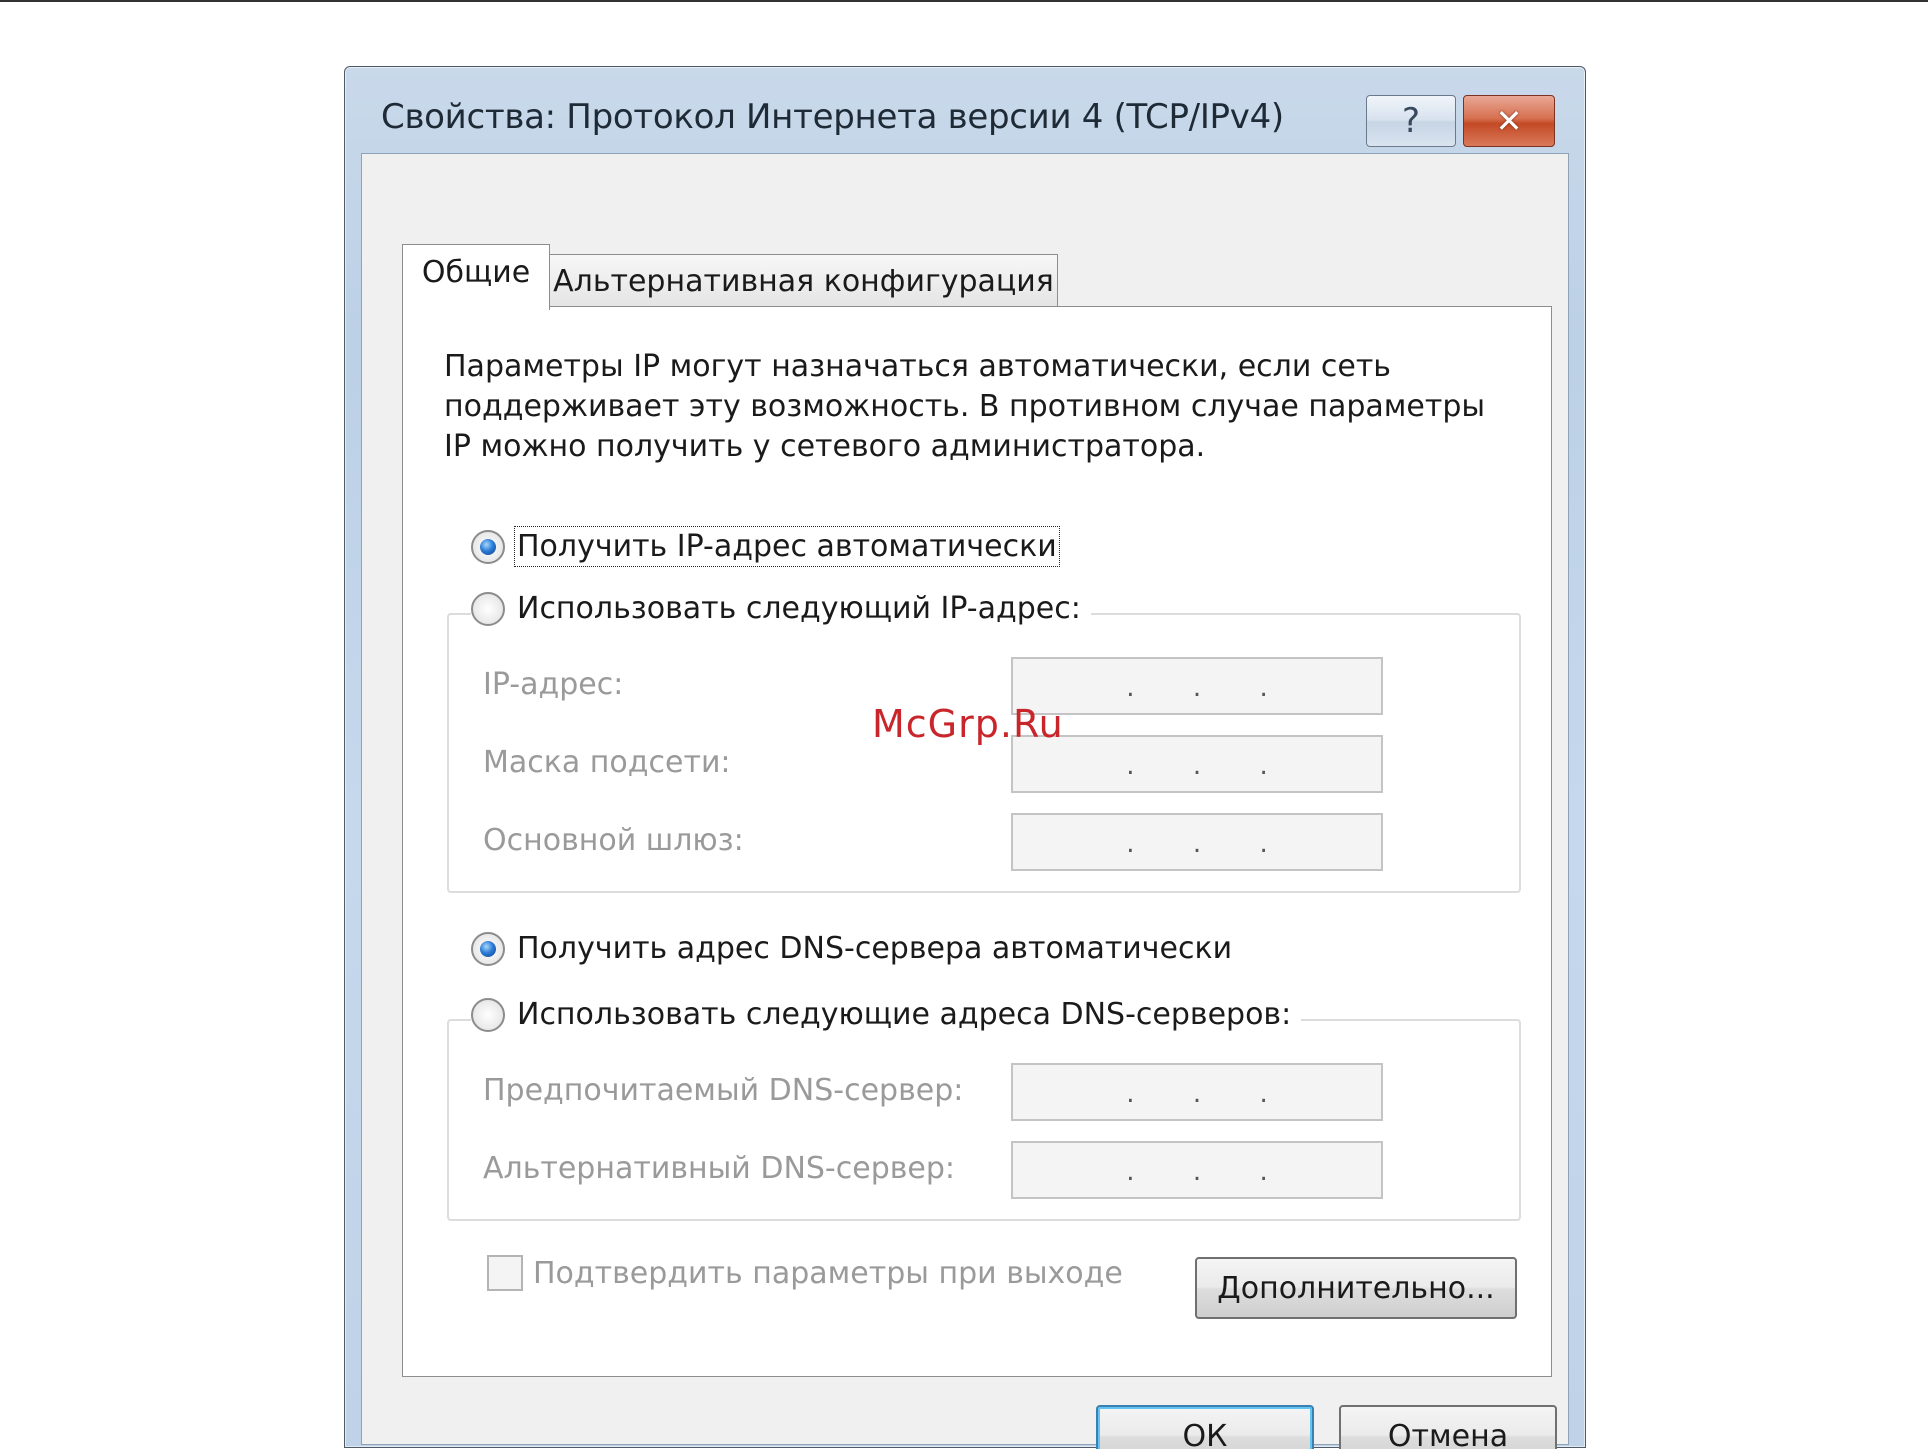  I want to click on tab-general: Общие, so click(476, 277).